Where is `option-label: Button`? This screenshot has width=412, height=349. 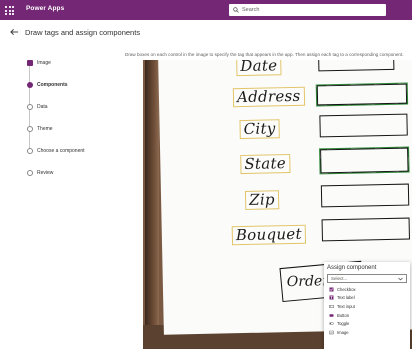
option-label: Button is located at coordinates (343, 315).